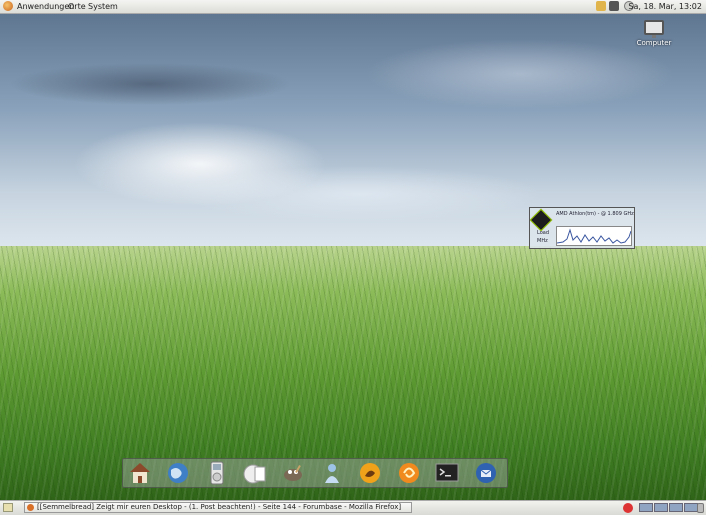  What do you see at coordinates (654, 29) in the screenshot?
I see `computer-icon` at bounding box center [654, 29].